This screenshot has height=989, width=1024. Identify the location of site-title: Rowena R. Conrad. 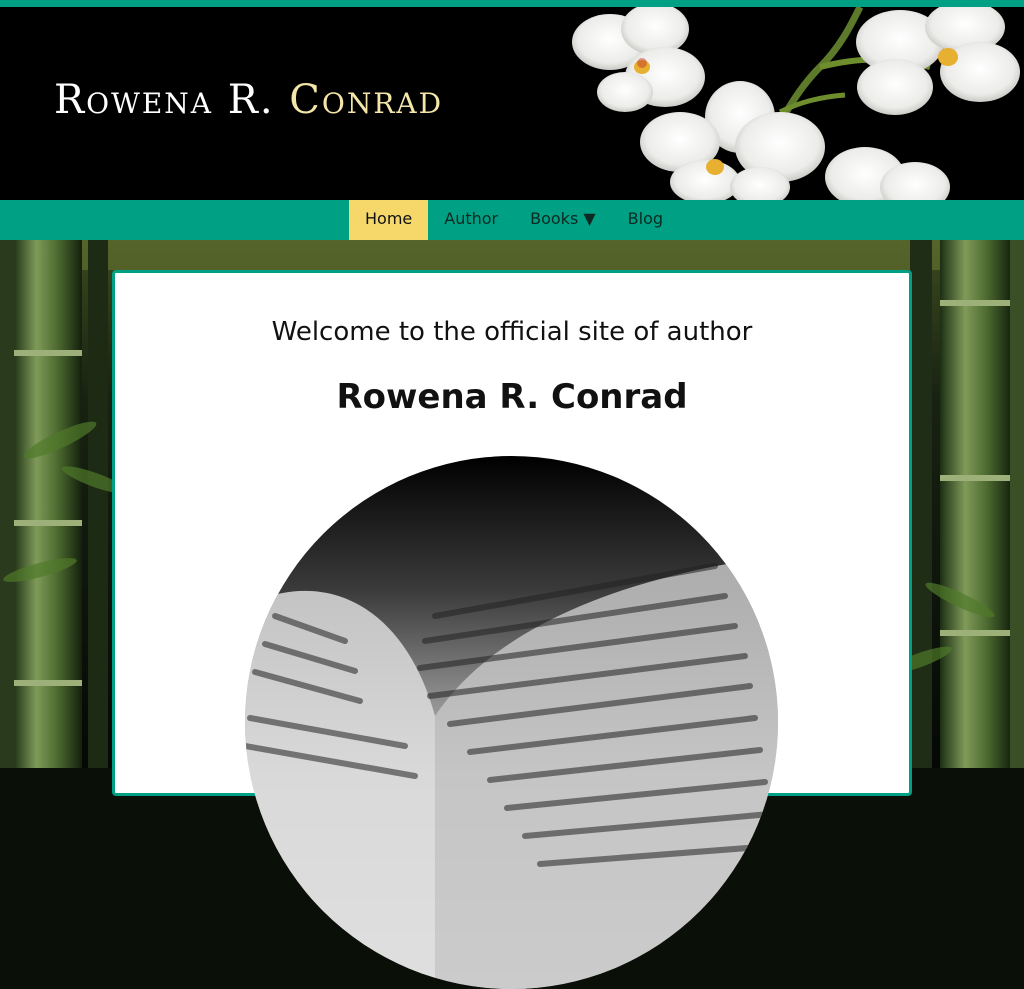
(248, 100).